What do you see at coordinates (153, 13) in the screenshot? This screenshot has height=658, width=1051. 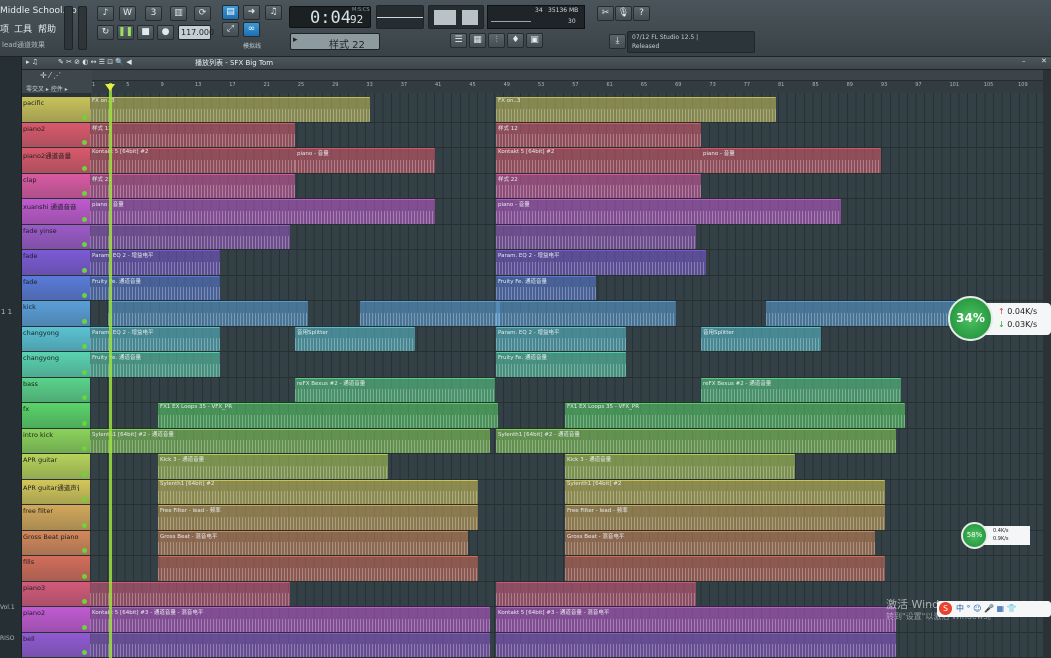 I see `countdown-icon: 3` at bounding box center [153, 13].